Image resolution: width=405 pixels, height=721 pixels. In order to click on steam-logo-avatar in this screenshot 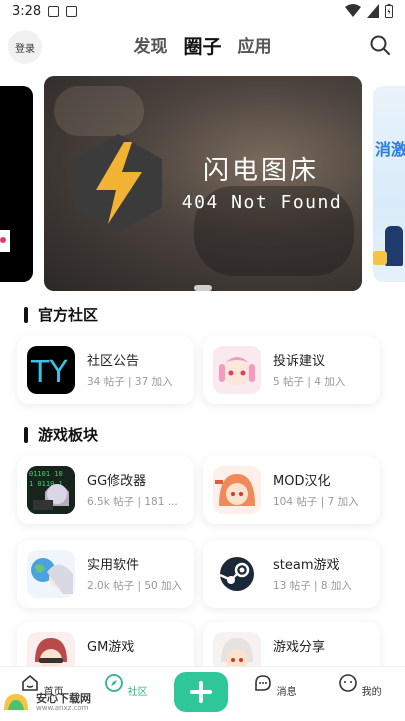, I will do `click(237, 574)`.